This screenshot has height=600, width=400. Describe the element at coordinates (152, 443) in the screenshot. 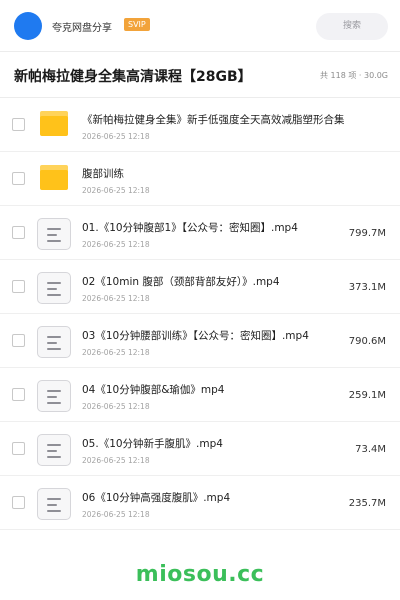

I see `file-name: 05.《10分钟新手腹肌》.mp4` at that location.